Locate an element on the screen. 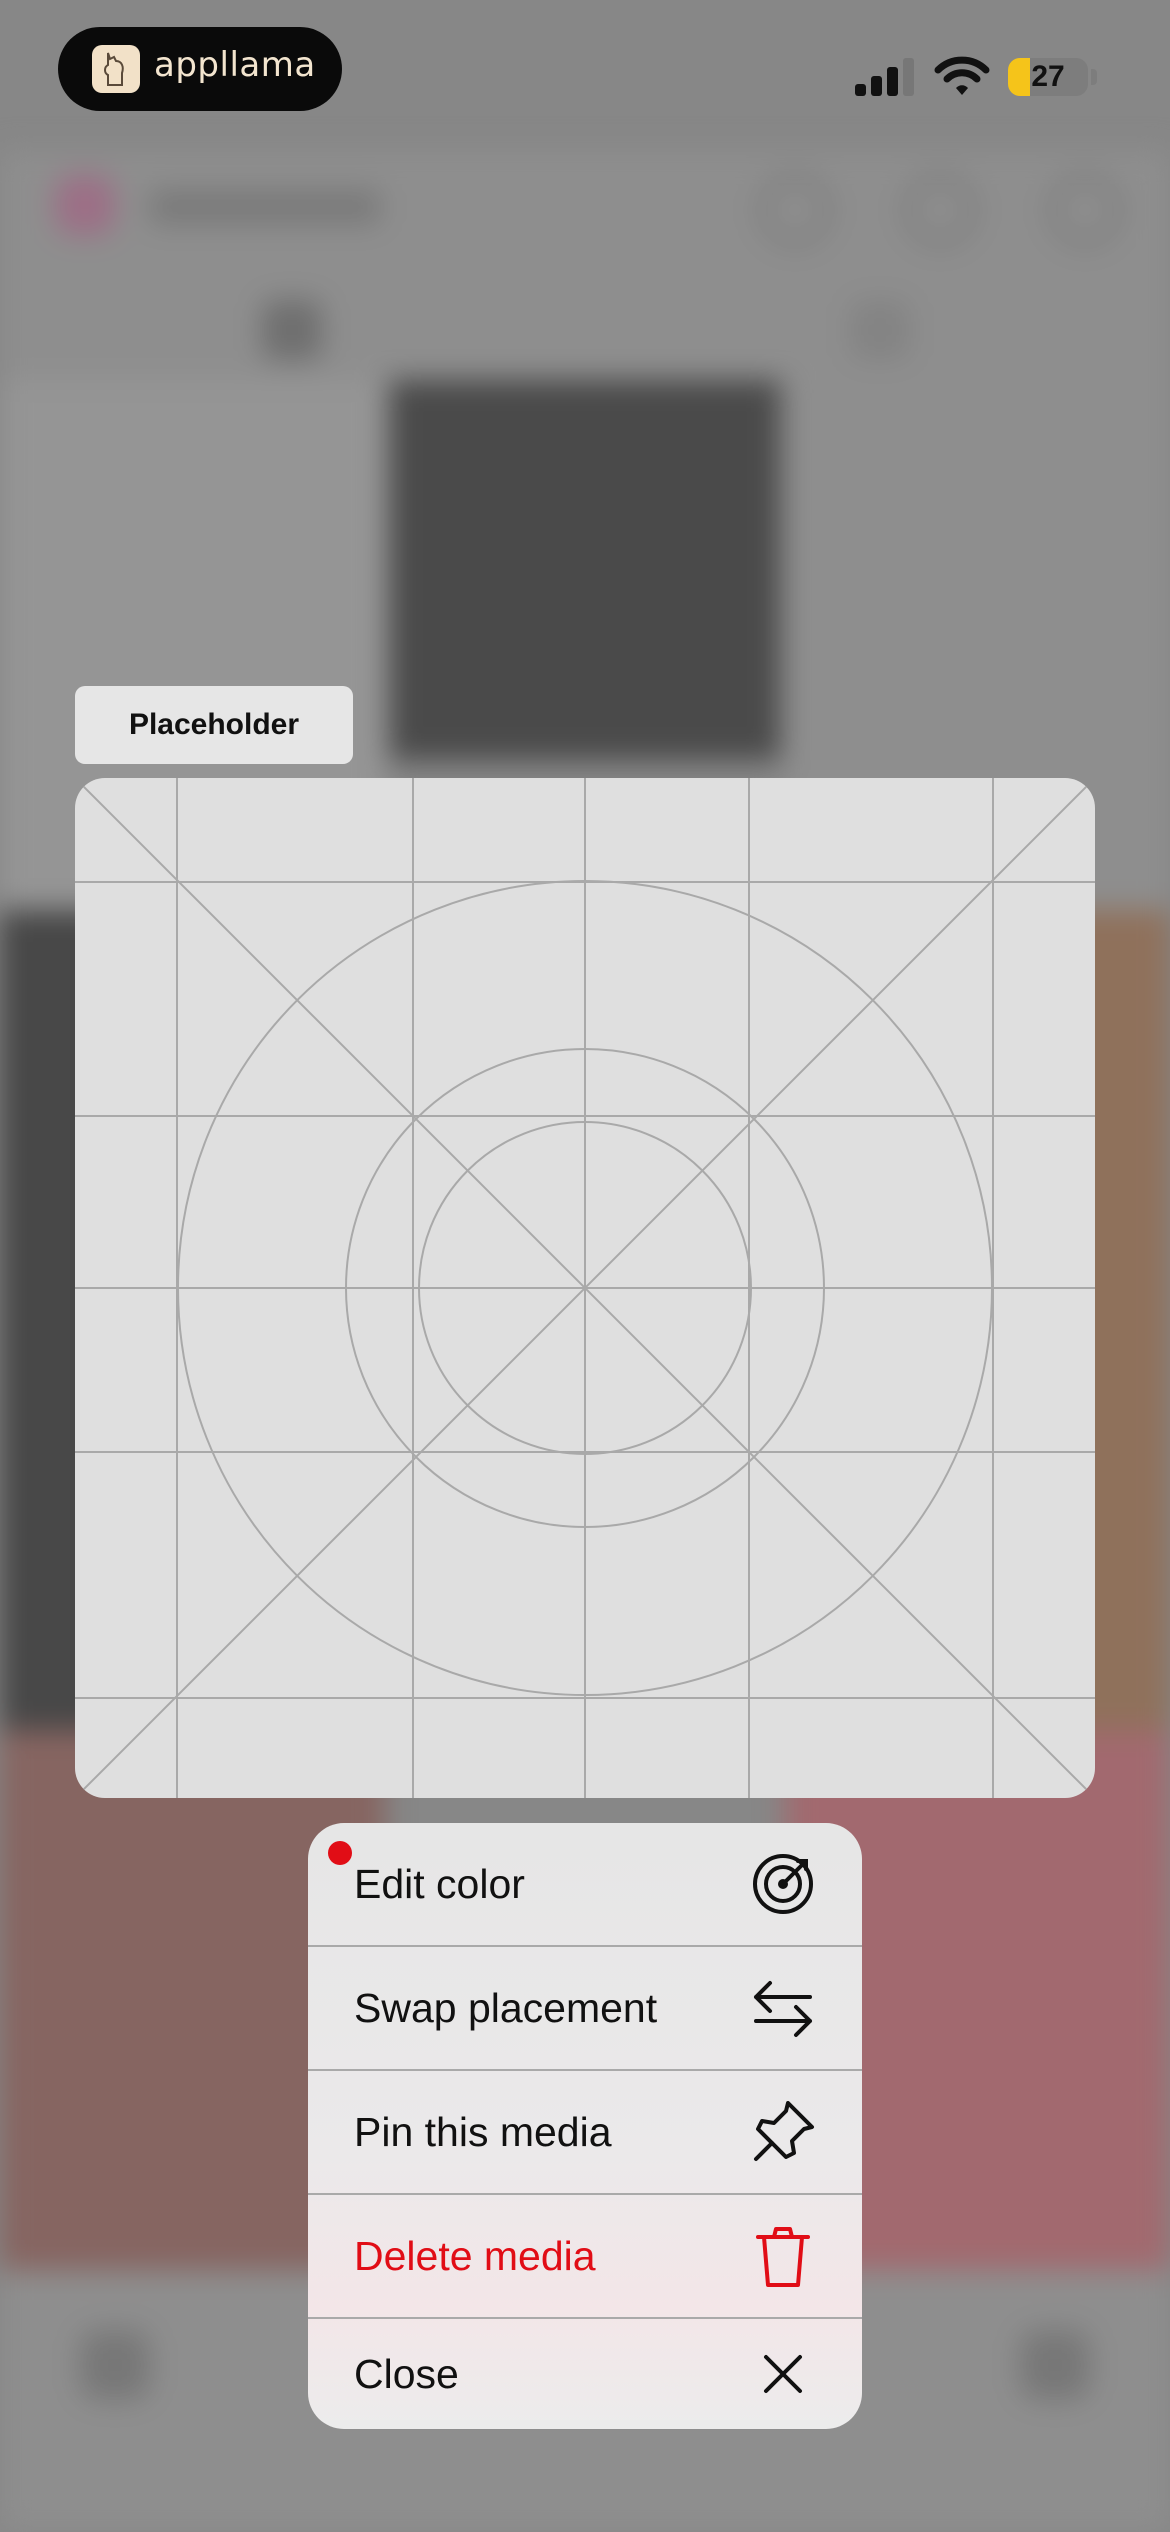 Image resolution: width=1170 pixels, height=2532 pixels. menu-item-swap-placement: Swap placement is located at coordinates (585, 2009).